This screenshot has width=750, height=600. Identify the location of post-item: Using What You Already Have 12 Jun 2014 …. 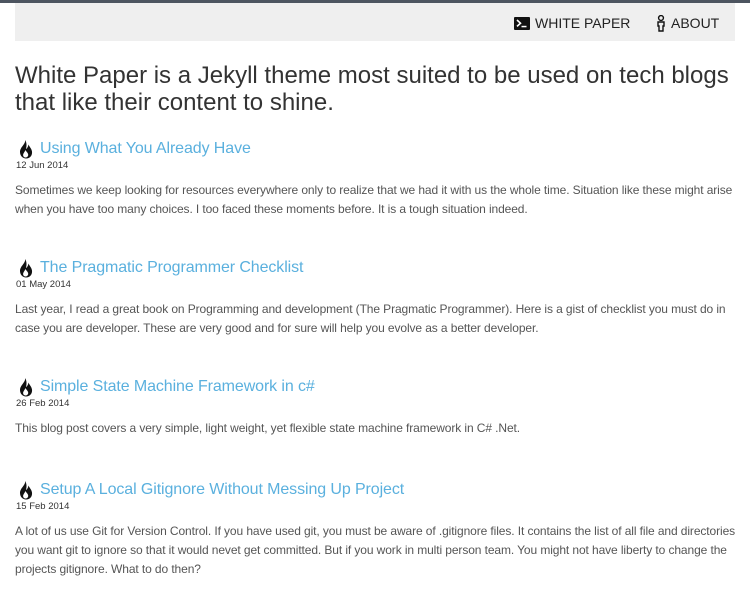
(377, 178).